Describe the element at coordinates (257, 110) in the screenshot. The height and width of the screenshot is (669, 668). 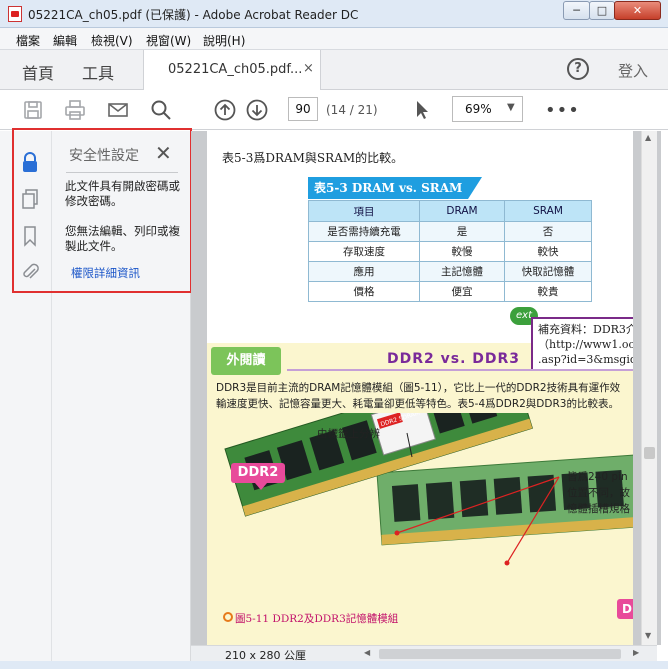
I see `next-page-icon` at that location.